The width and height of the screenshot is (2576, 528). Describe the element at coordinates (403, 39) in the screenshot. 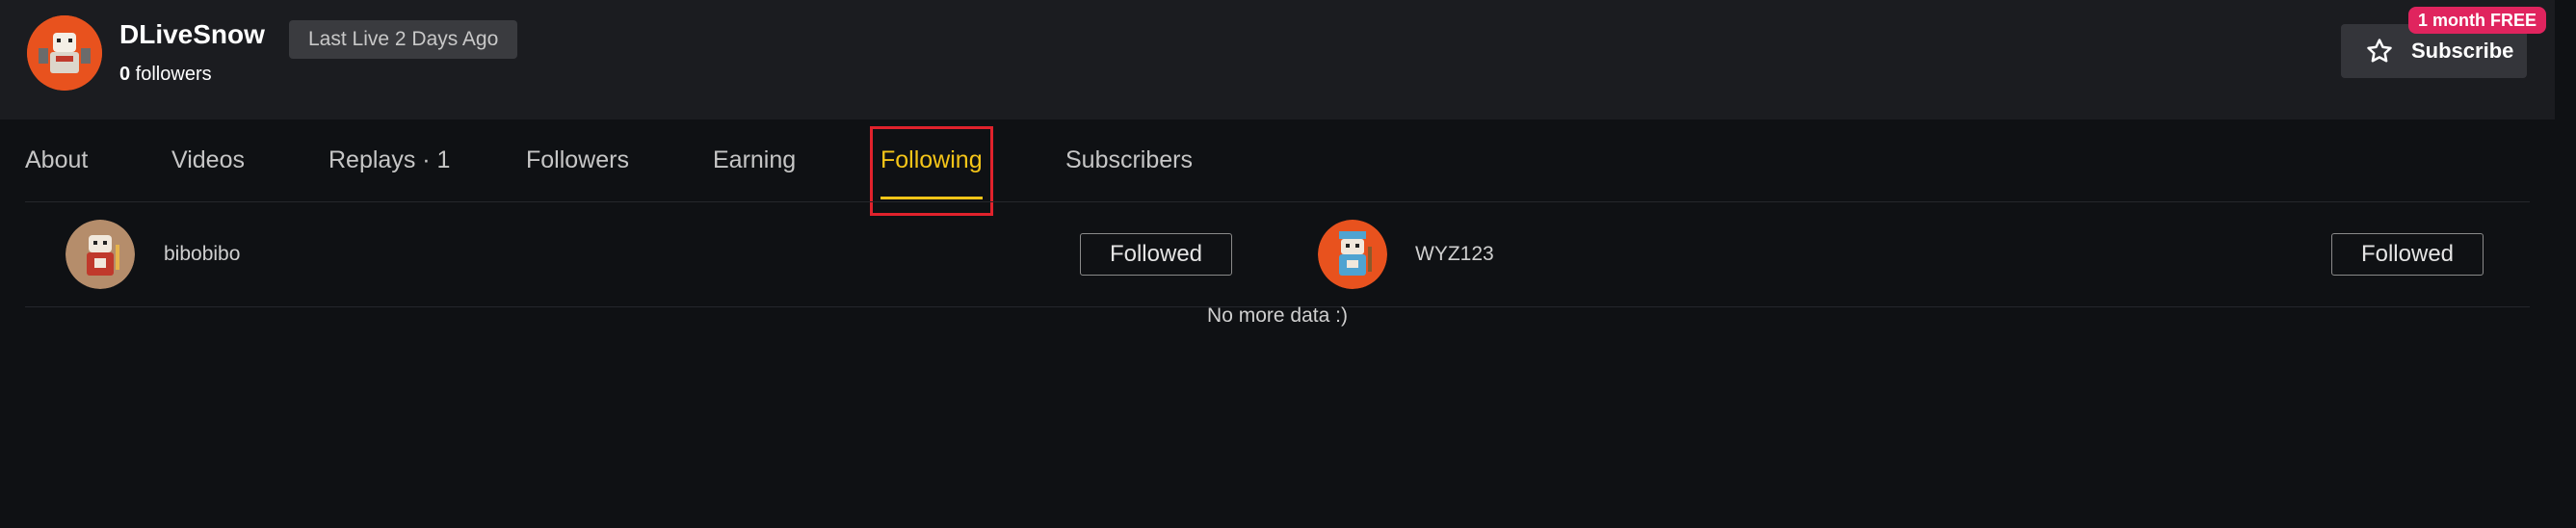

I see `last-live-badge: Last Live 2 Days Ago` at that location.